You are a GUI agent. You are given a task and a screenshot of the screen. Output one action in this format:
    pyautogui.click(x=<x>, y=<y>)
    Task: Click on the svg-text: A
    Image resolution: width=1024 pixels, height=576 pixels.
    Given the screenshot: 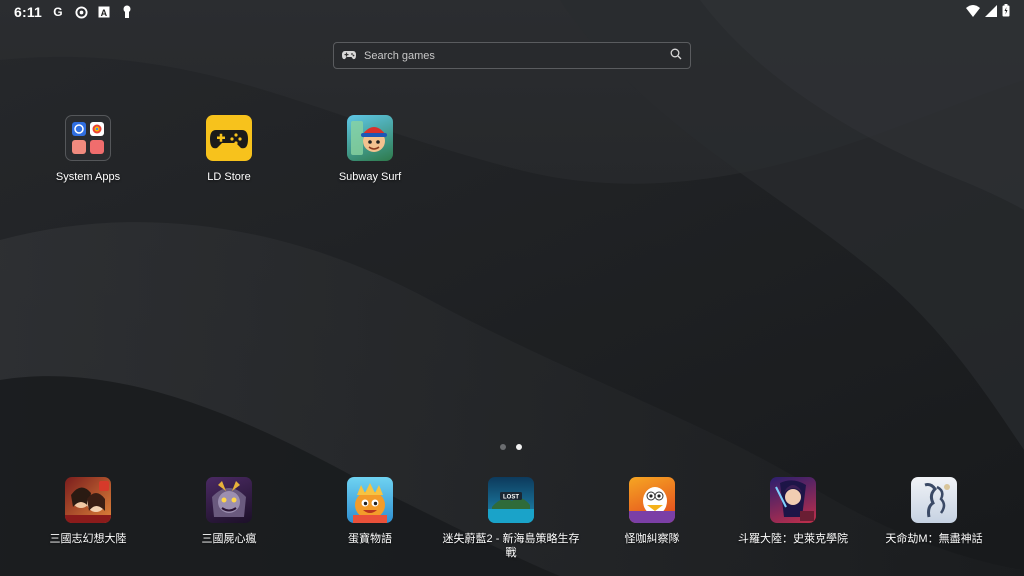 What is the action you would take?
    pyautogui.click(x=104, y=13)
    